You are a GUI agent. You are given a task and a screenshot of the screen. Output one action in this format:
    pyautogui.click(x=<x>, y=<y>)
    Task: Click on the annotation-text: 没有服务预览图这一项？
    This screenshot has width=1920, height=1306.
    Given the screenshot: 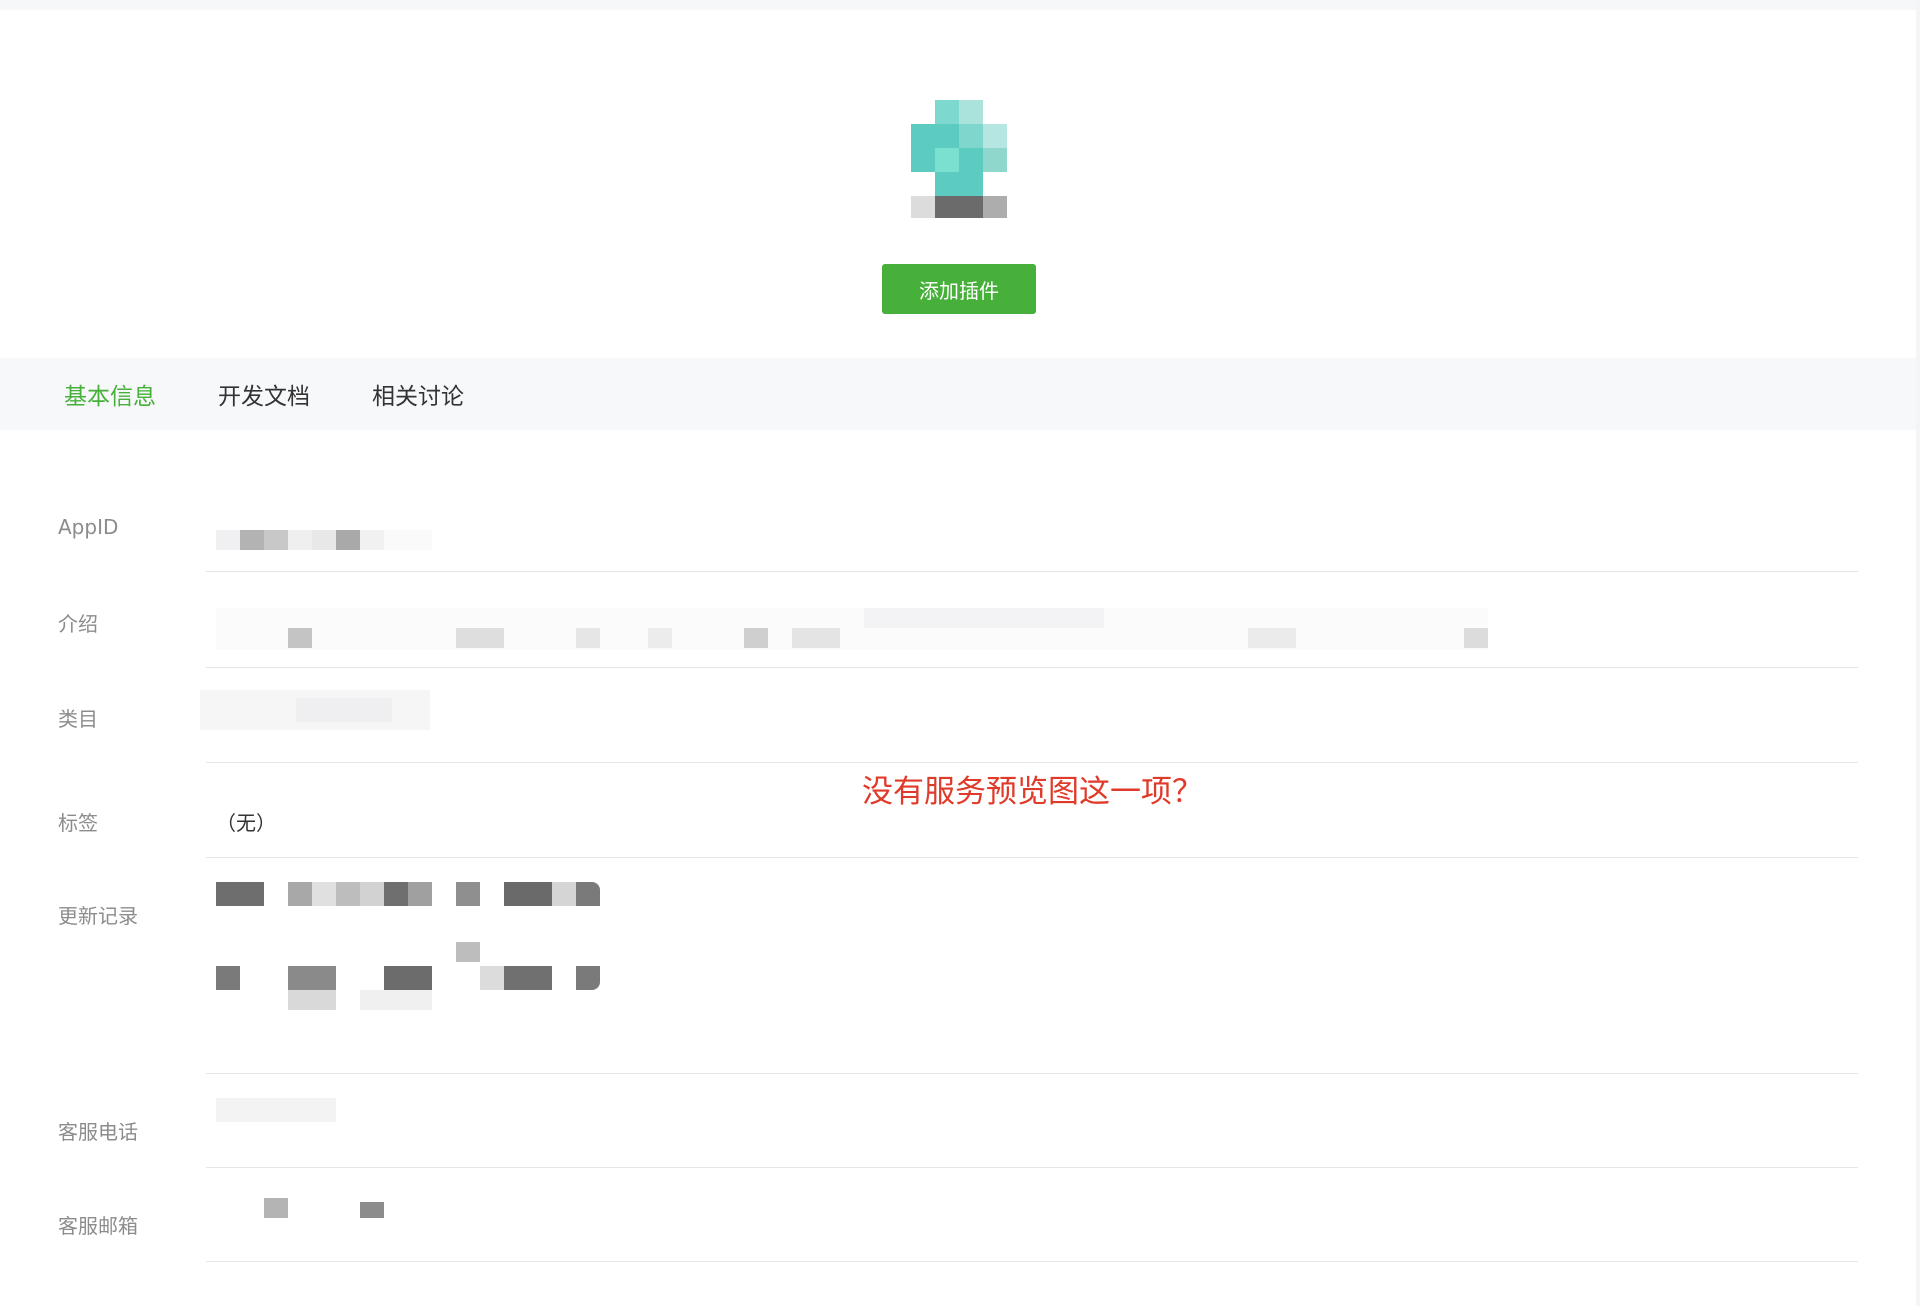 What is the action you would take?
    pyautogui.click(x=1032, y=792)
    